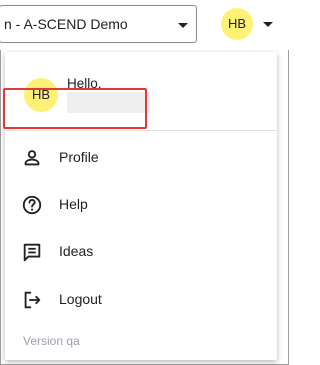 The width and height of the screenshot is (320, 365). Describe the element at coordinates (141, 252) in the screenshot. I see `menu-item-ideas: Ideas` at that location.